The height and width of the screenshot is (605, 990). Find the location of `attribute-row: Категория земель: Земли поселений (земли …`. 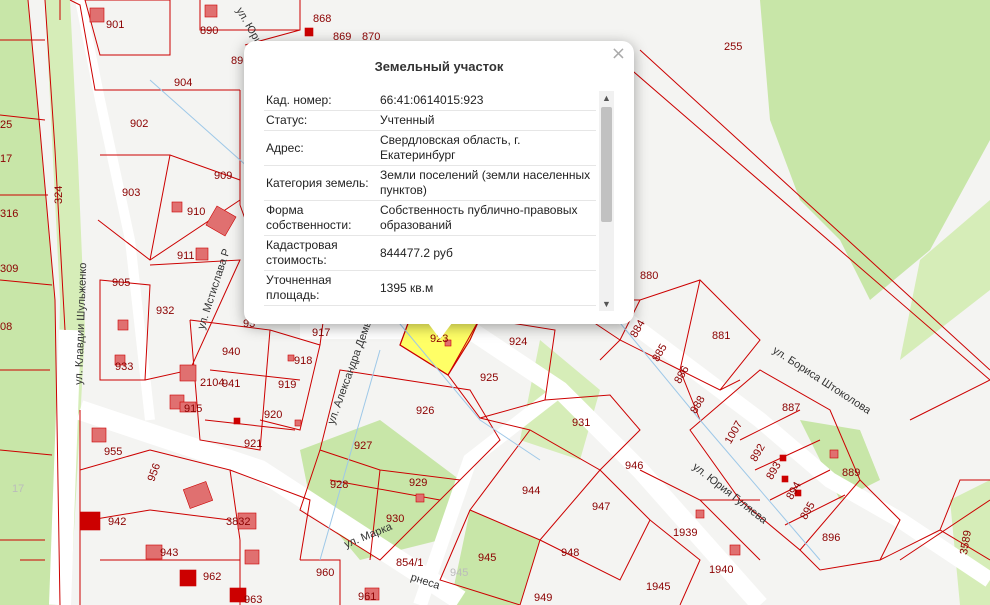

attribute-row: Категория земель: Земли поселений (земли … is located at coordinates (430, 183).